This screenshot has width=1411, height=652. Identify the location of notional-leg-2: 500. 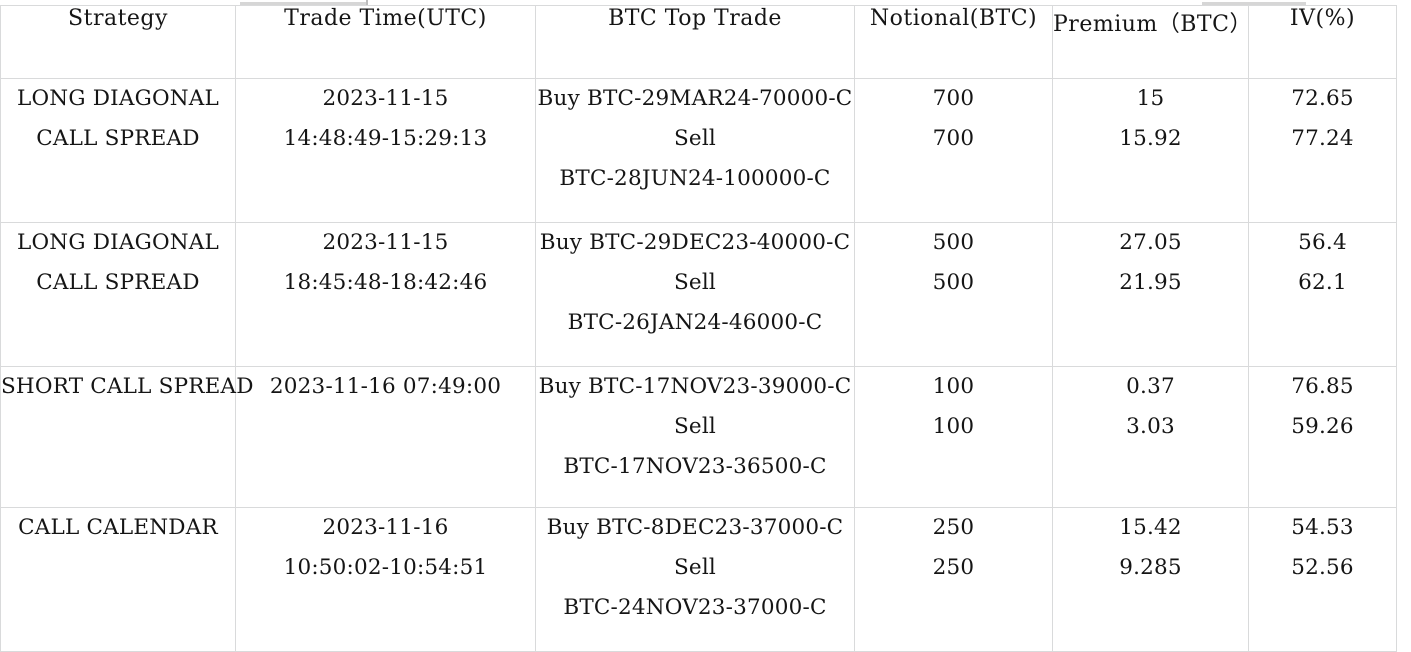
(953, 282).